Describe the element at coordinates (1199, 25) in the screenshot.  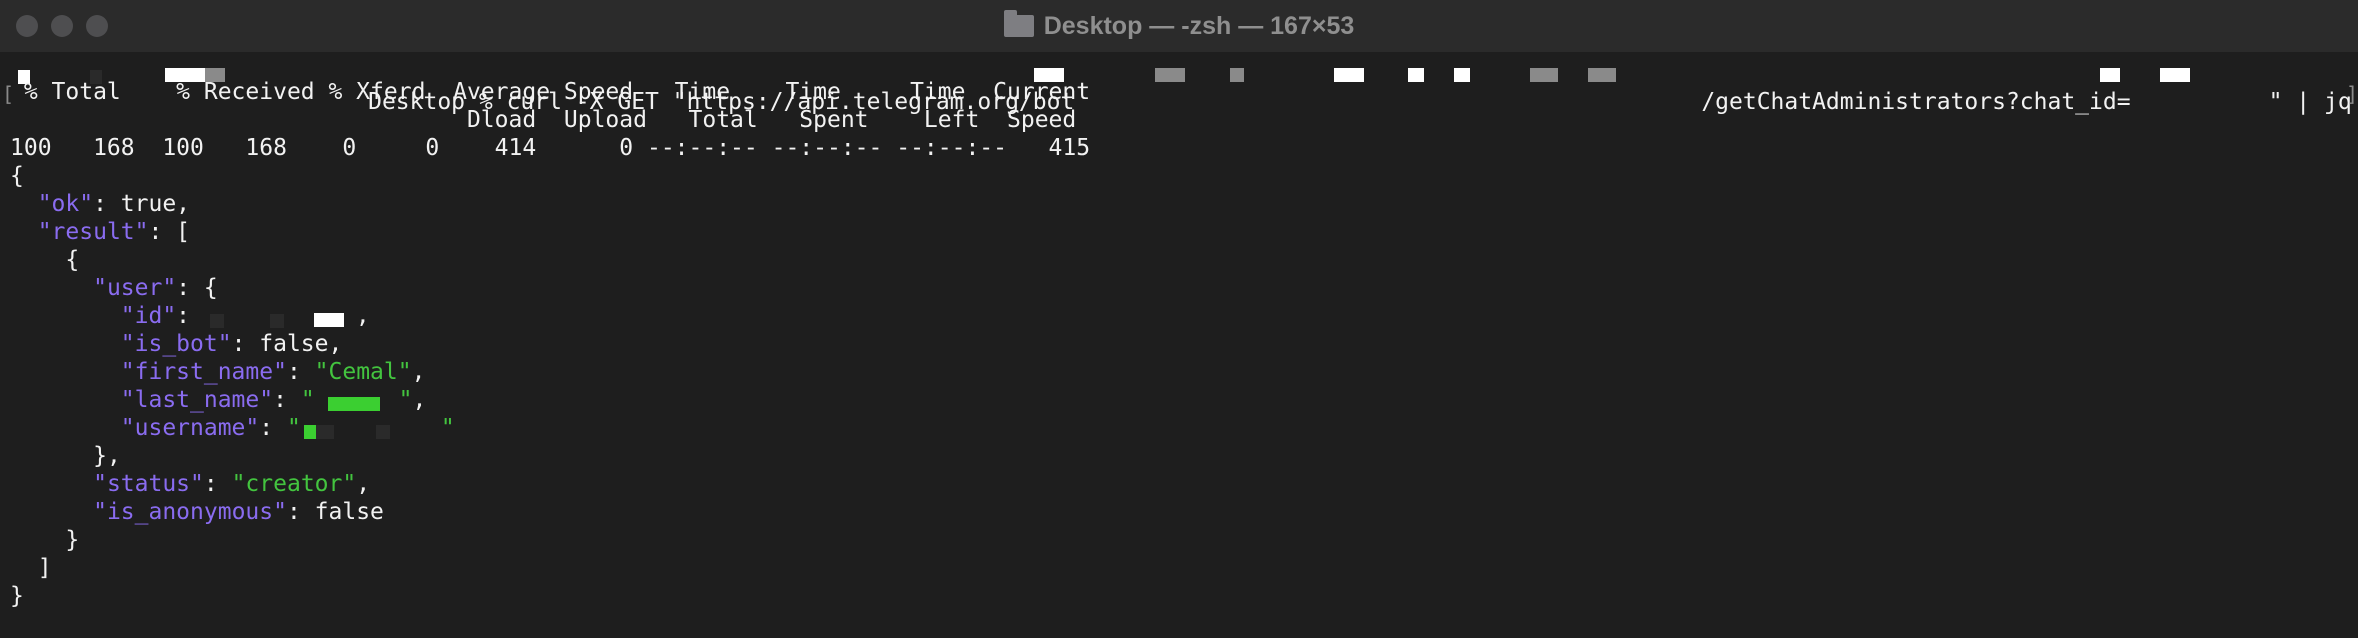
I see `window-title-text: Desktop — -zsh — 167×53` at that location.